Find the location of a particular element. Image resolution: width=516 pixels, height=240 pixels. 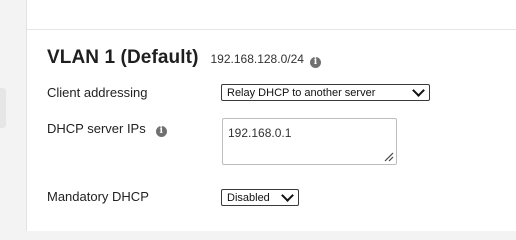

dhcp-server-ips-label: DHCP server IPs i is located at coordinates (107, 129).